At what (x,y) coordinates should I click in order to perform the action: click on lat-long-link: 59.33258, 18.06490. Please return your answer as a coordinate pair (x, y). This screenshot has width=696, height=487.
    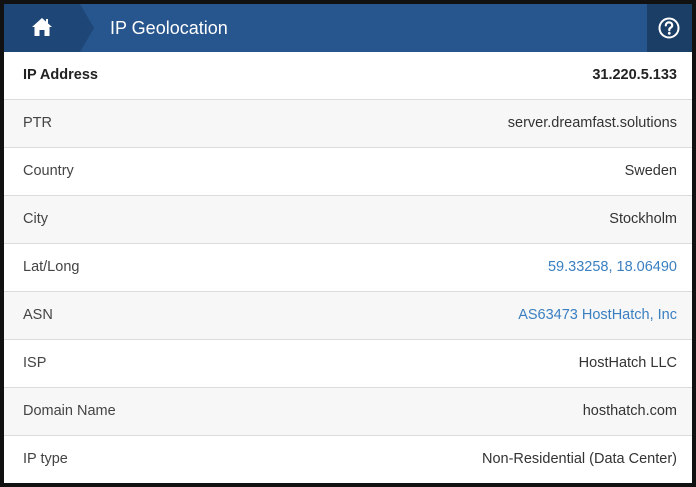
    Looking at the image, I should click on (612, 267).